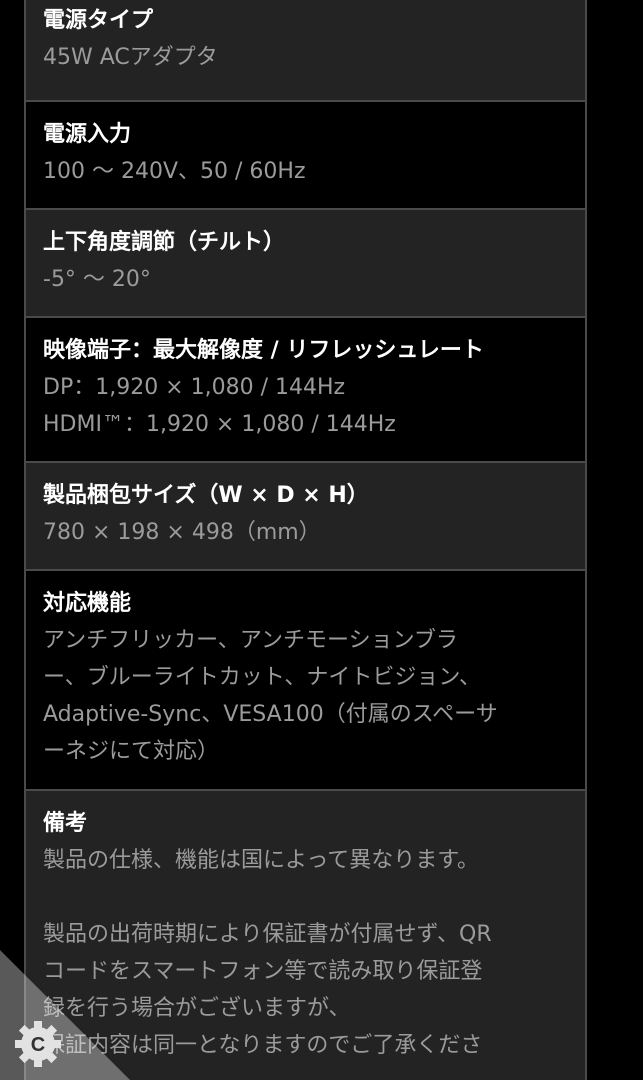  I want to click on spec-value: ーネジにて対応）, so click(131, 751).